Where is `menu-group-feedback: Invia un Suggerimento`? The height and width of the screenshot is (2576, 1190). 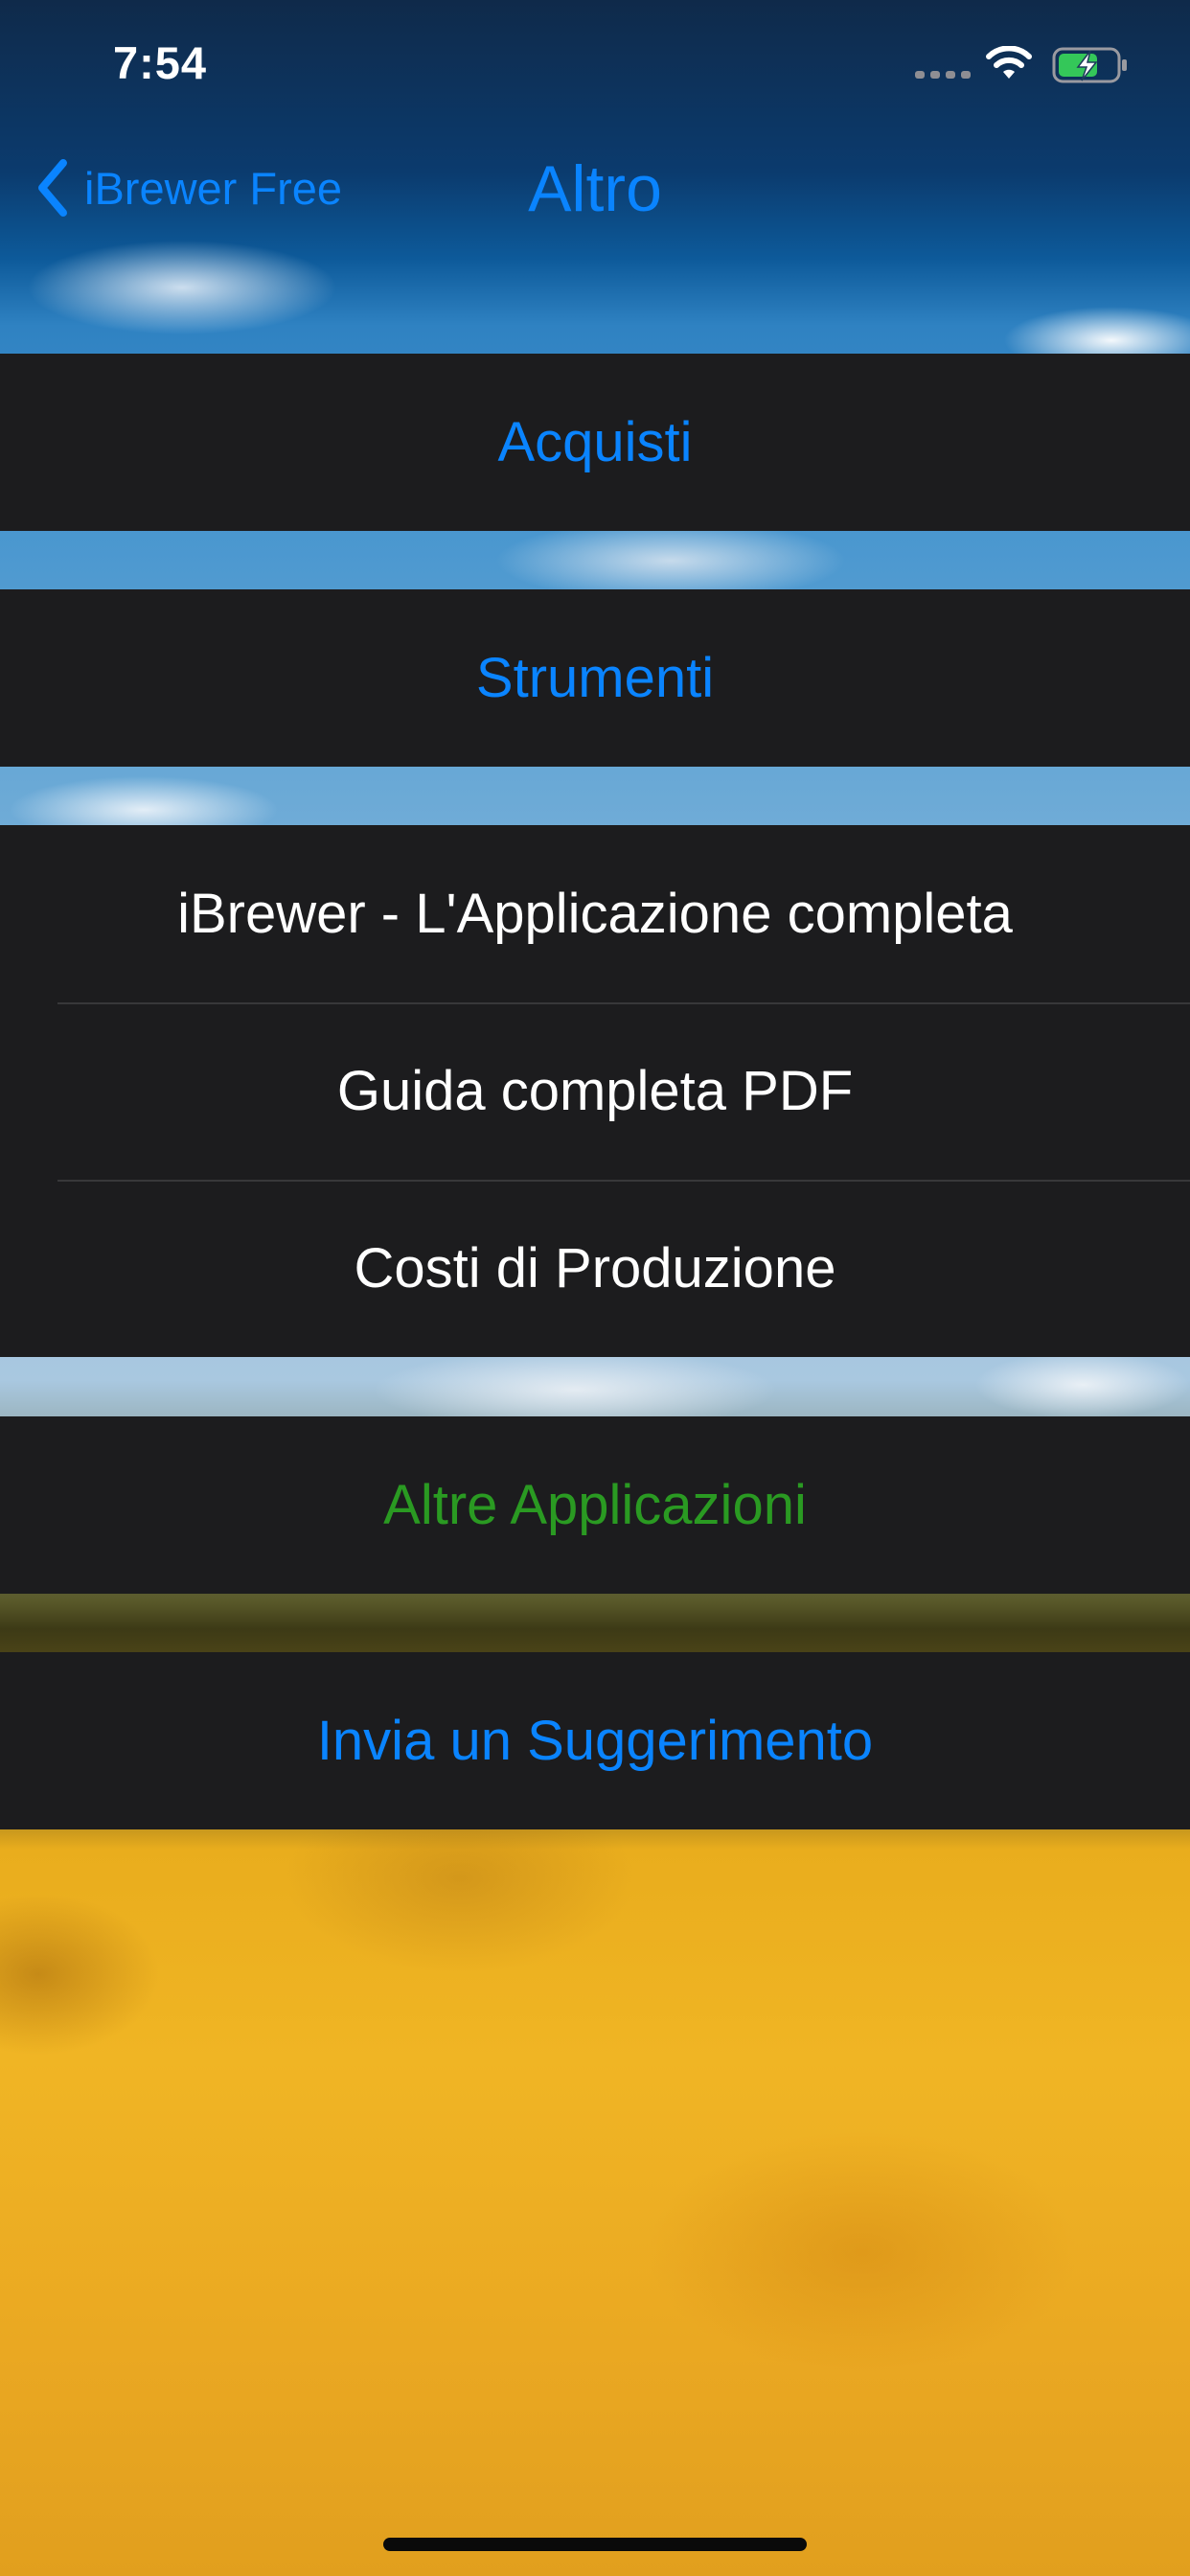 menu-group-feedback: Invia un Suggerimento is located at coordinates (595, 1740).